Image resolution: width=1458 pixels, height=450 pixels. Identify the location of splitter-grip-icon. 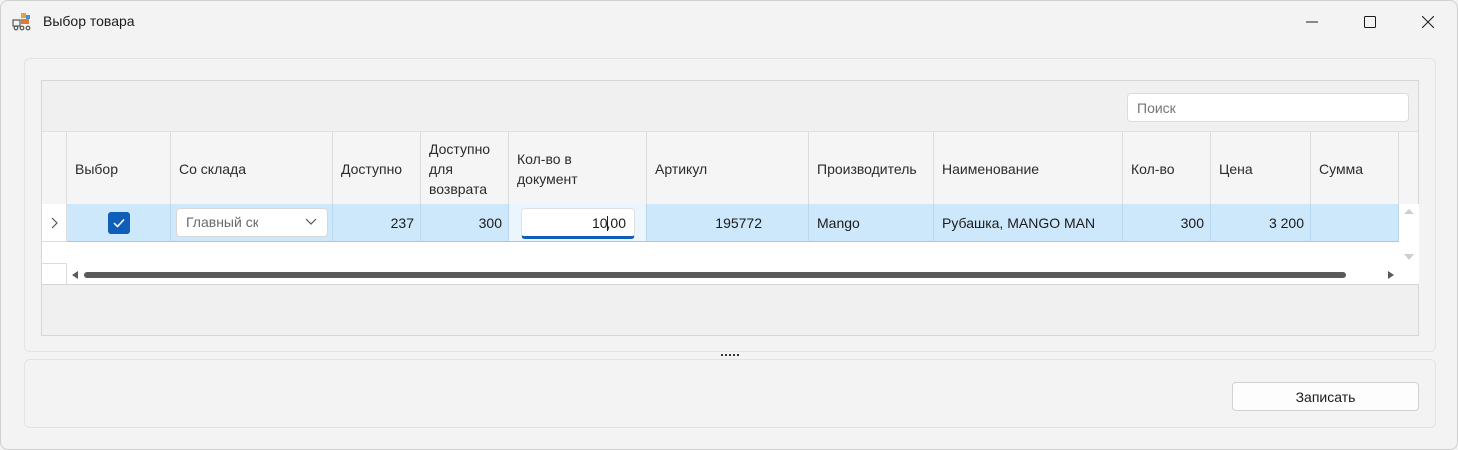
(730, 355).